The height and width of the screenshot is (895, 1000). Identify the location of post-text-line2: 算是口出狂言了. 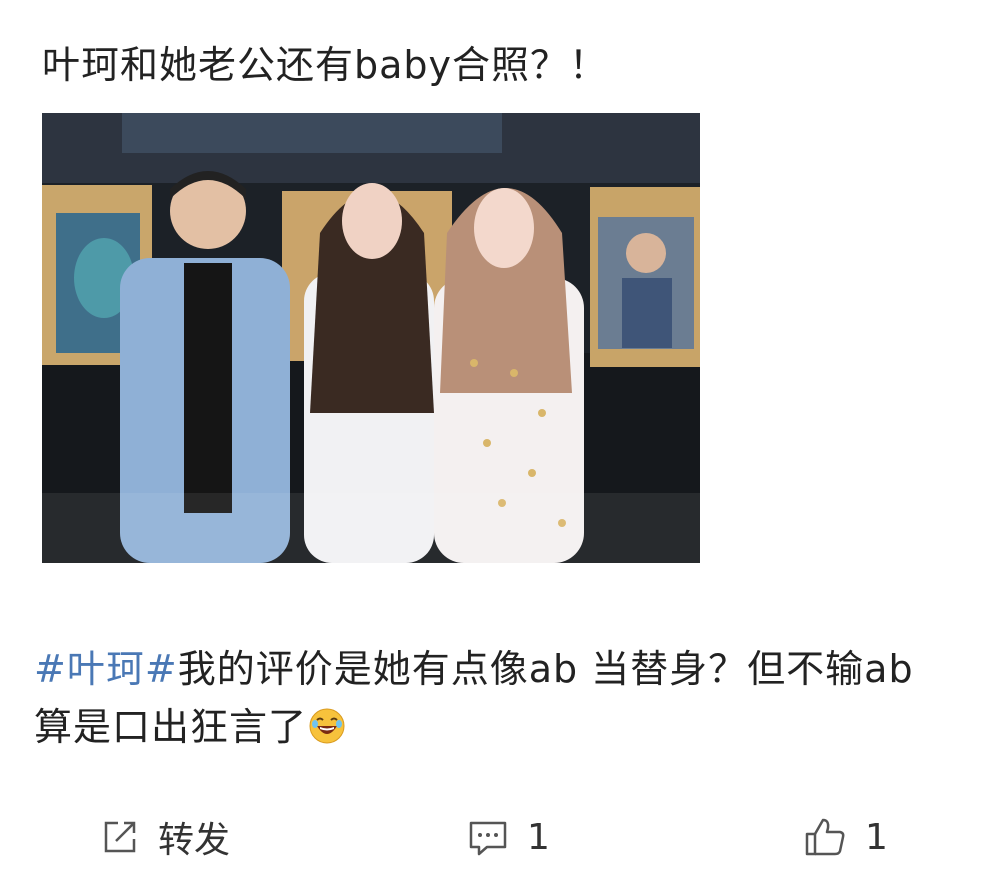
(171, 727).